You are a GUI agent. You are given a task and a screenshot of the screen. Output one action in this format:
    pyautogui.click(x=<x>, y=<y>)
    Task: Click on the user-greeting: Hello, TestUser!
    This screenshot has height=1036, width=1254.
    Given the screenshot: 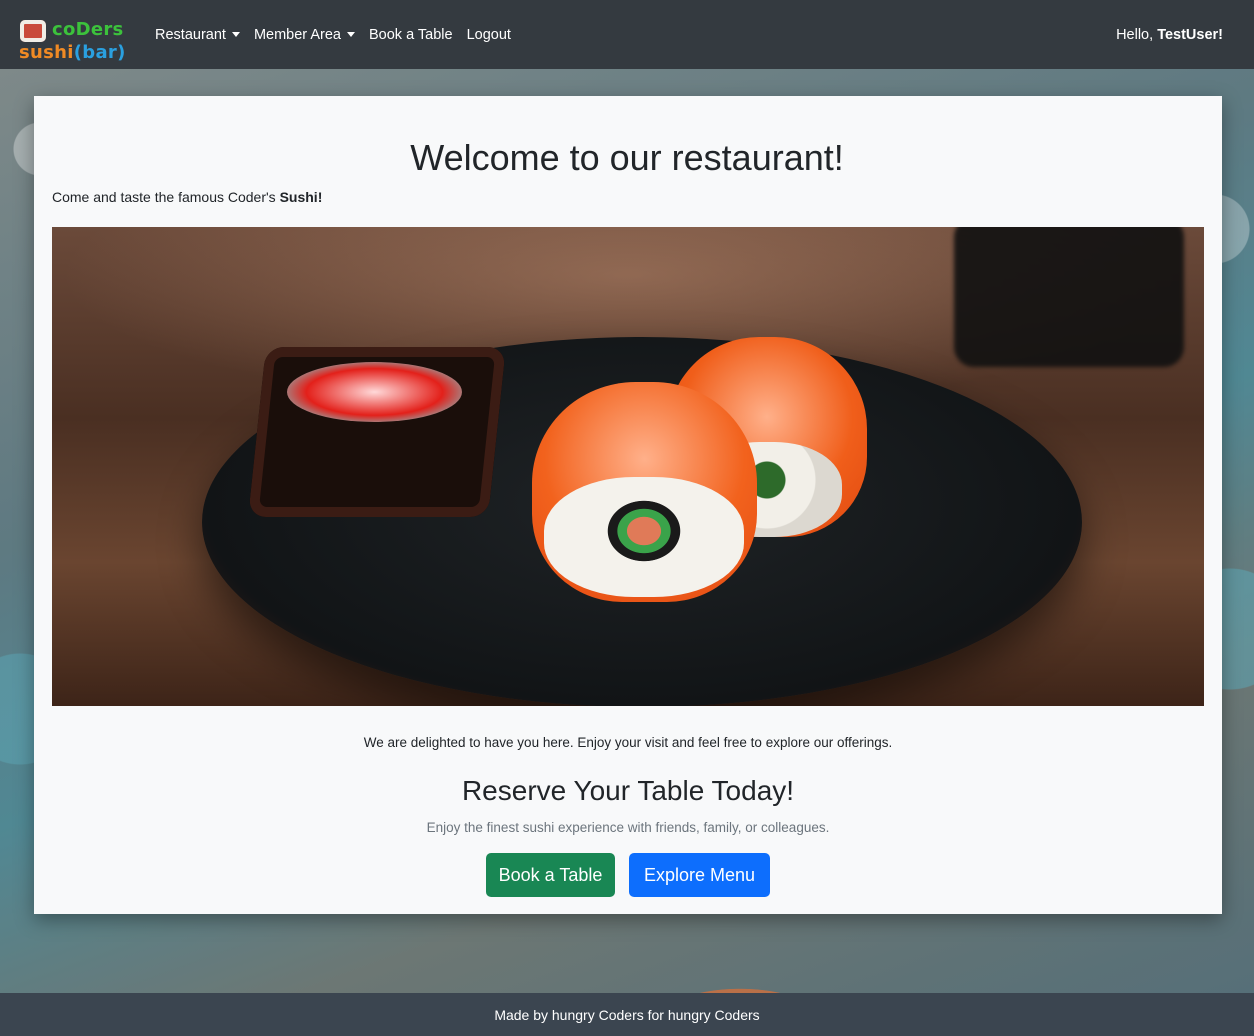 What is the action you would take?
    pyautogui.click(x=1169, y=35)
    